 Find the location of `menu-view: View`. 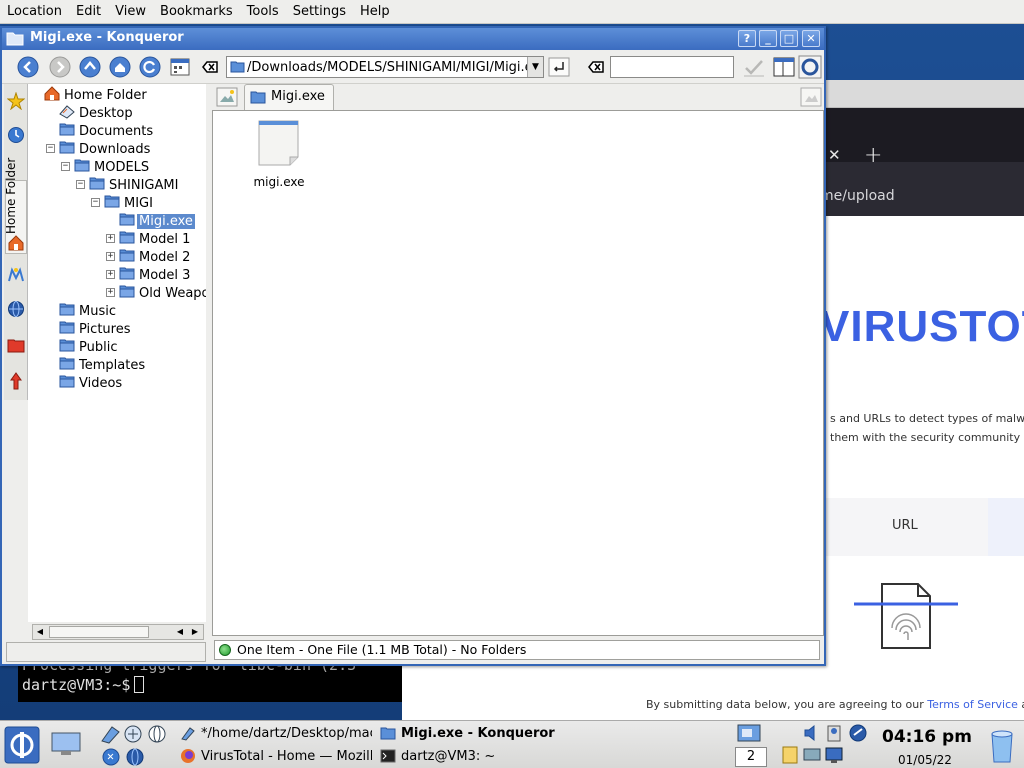

menu-view: View is located at coordinates (130, 12).